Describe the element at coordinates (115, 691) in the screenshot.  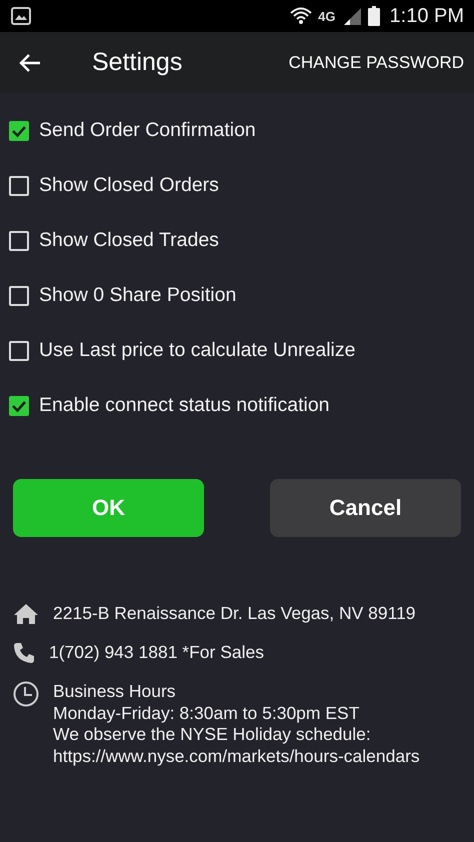
I see `contact-text: Business Hours` at that location.